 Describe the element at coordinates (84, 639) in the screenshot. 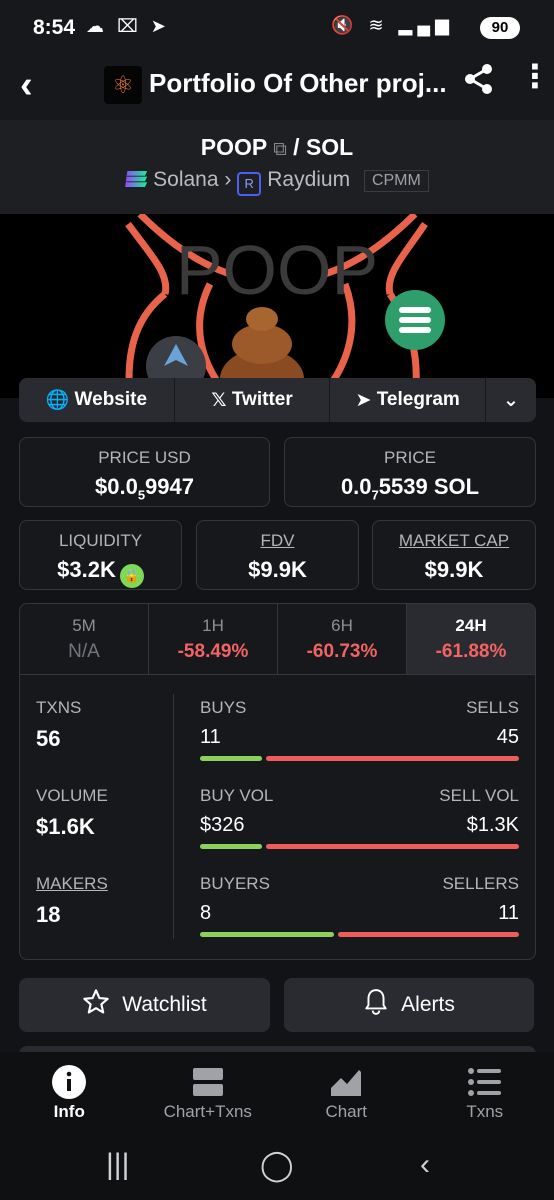

I see `tab-5m: 5M N/A` at that location.